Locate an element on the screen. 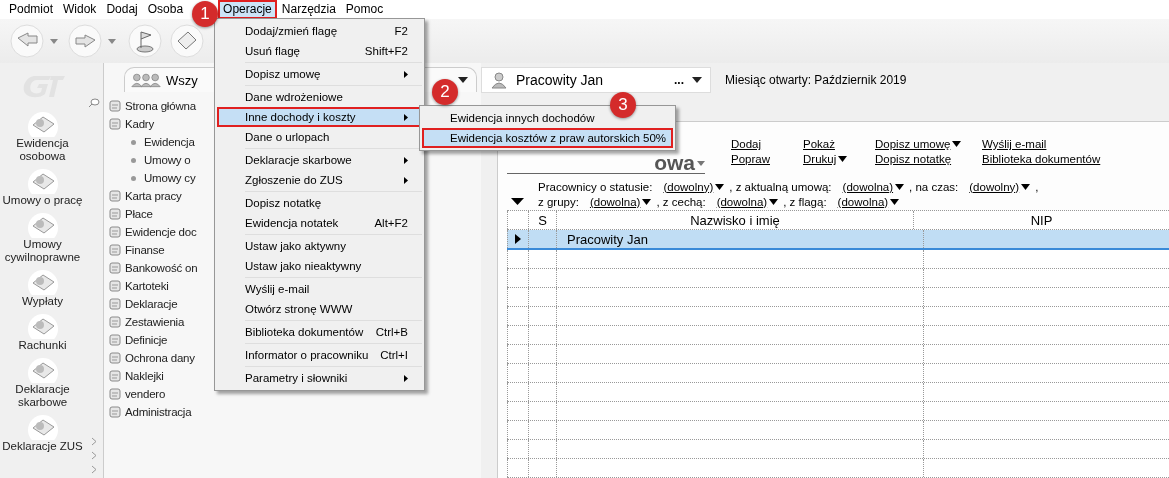 This screenshot has width=1169, height=478. filter-label: , z cechą: is located at coordinates (681, 201).